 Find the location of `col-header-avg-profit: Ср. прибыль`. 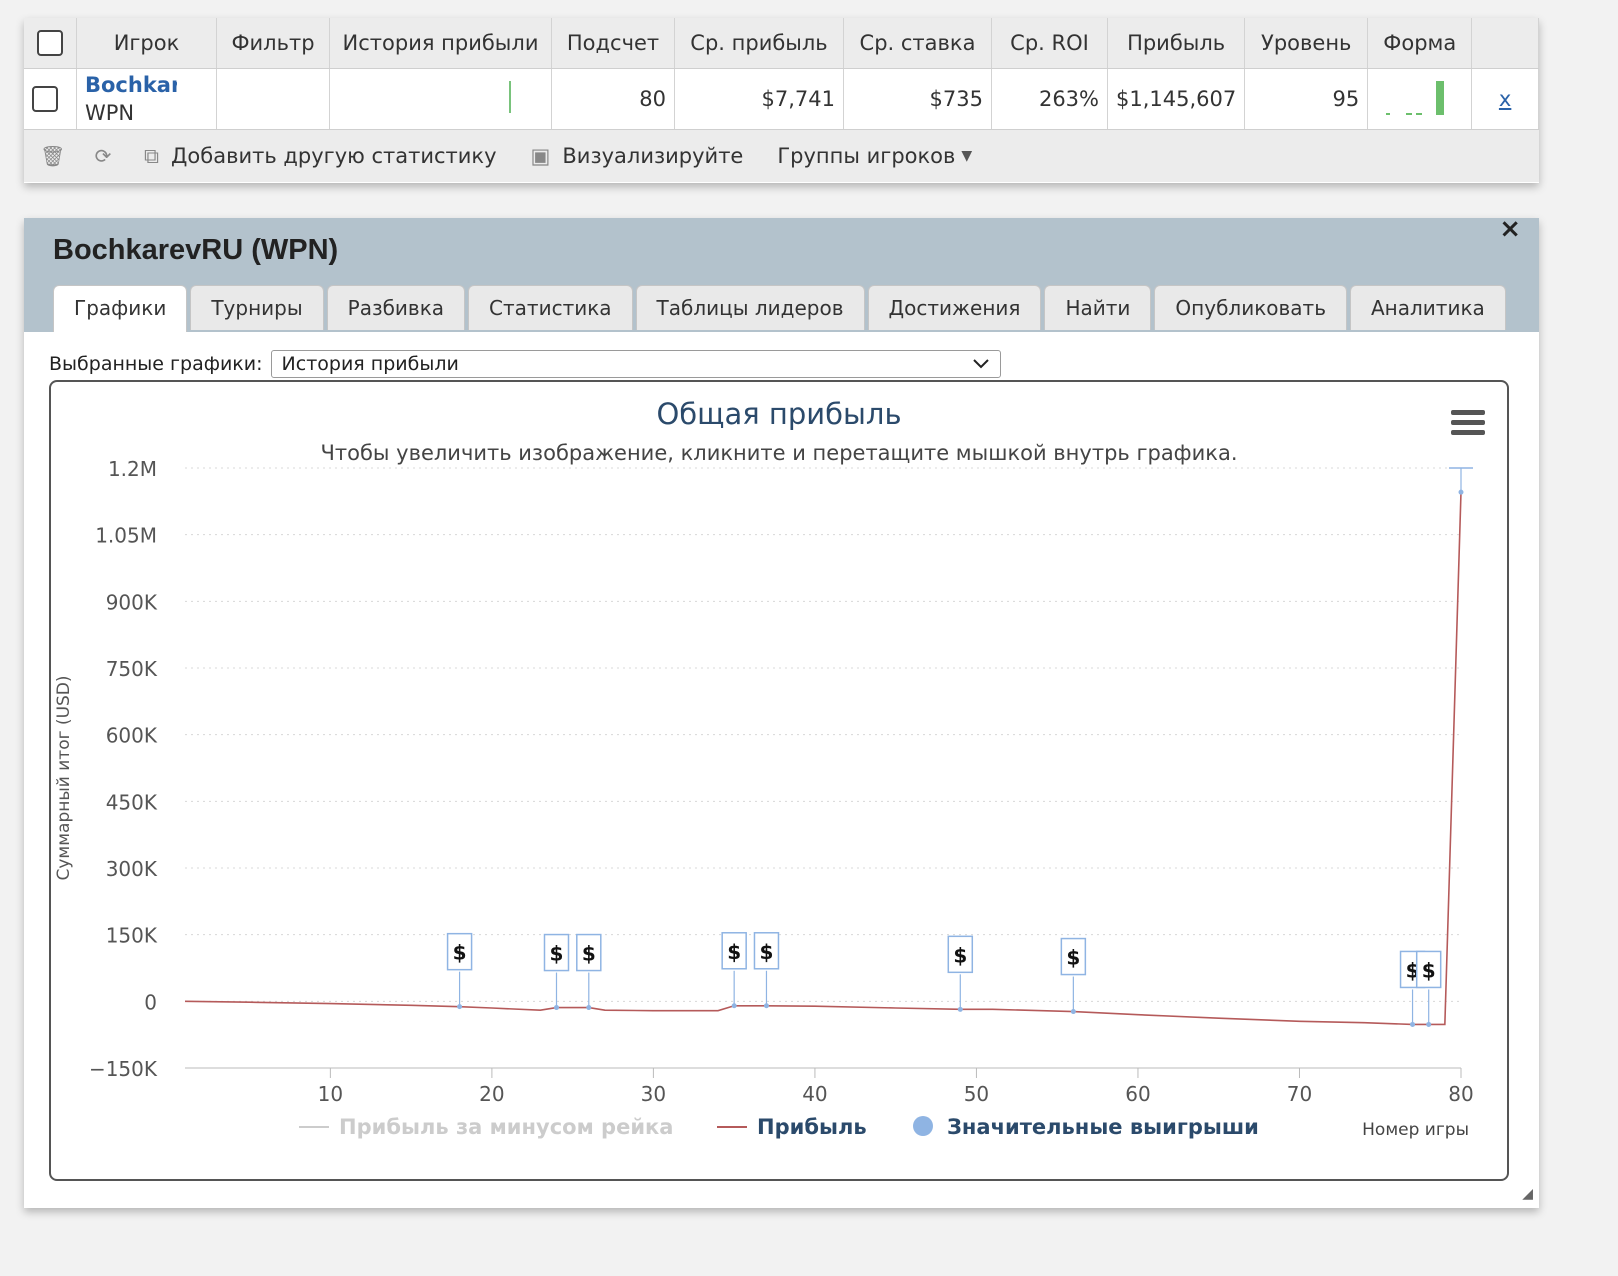

col-header-avg-profit: Ср. прибыль is located at coordinates (759, 43).